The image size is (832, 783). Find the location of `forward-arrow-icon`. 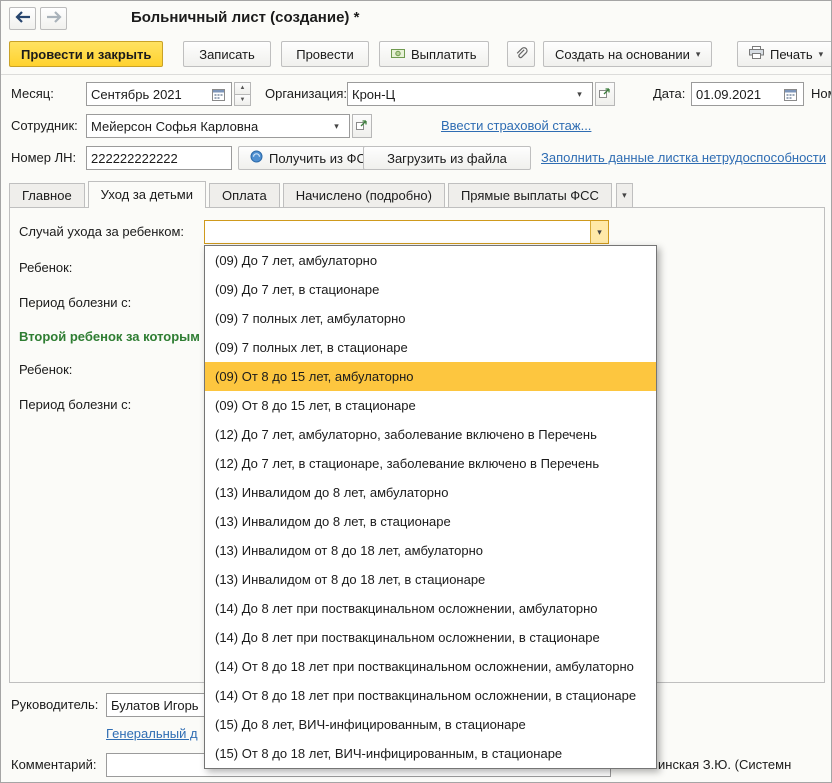

forward-arrow-icon is located at coordinates (54, 18).